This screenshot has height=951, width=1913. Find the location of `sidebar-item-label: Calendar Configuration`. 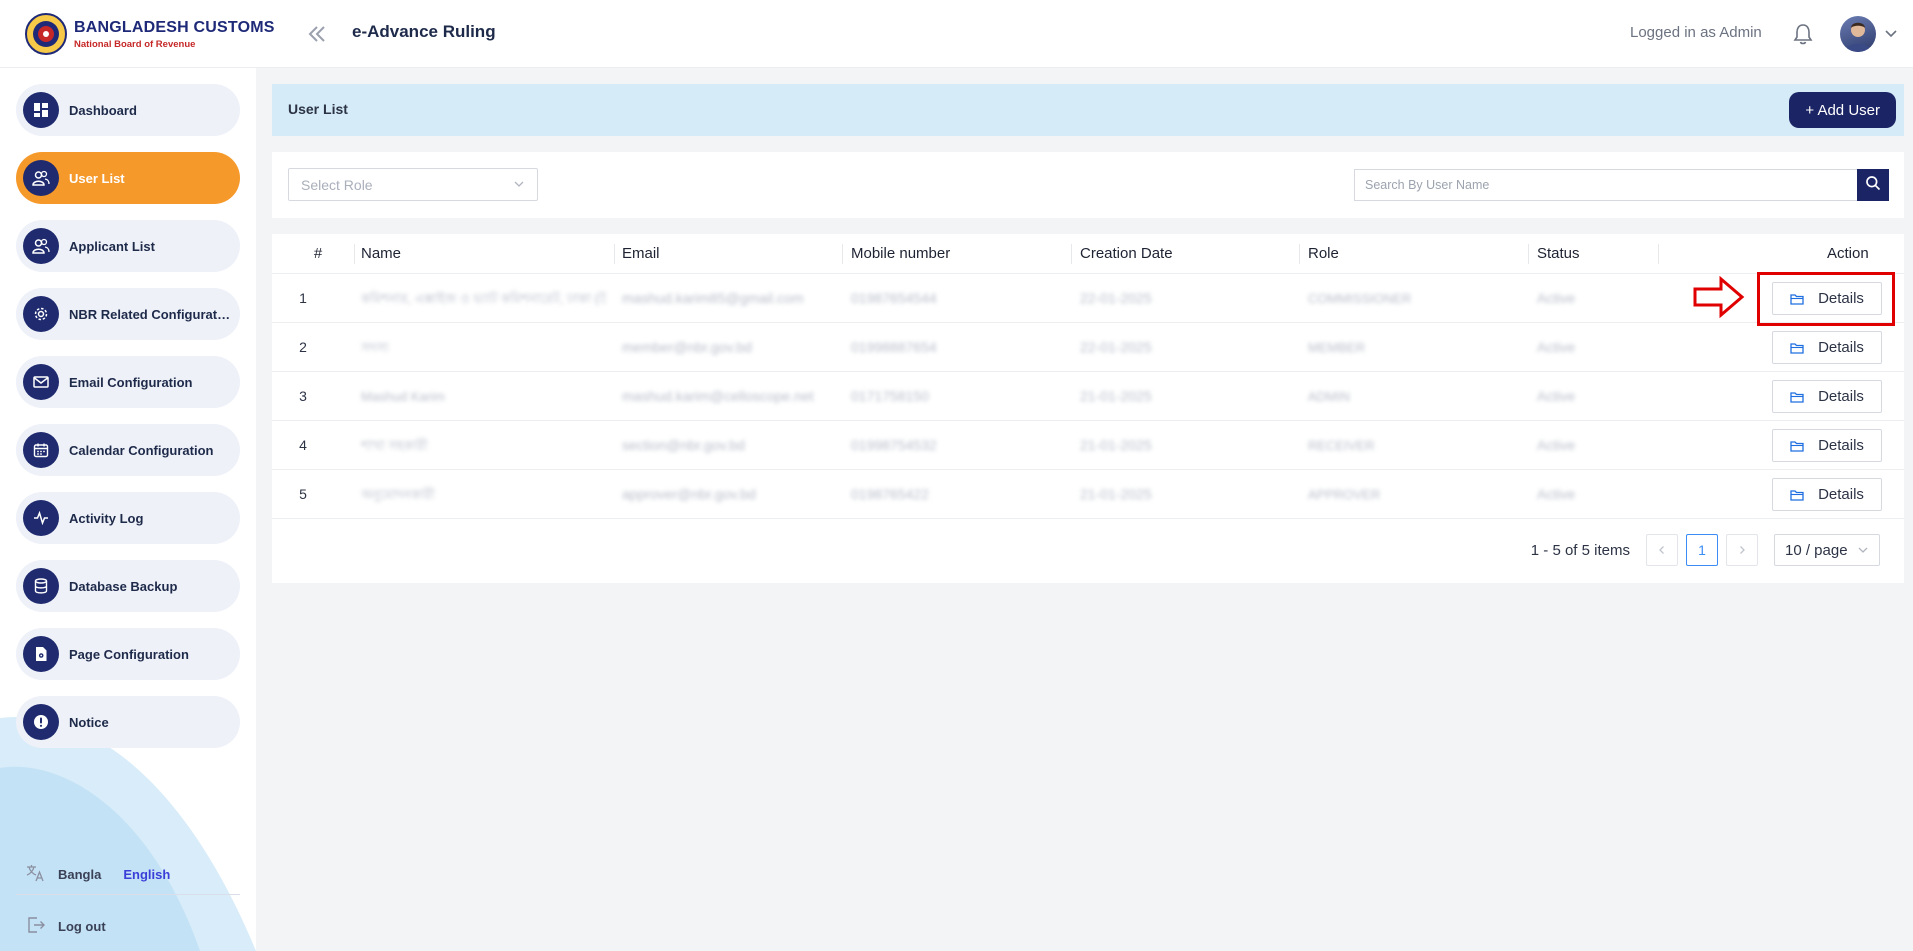

sidebar-item-label: Calendar Configuration is located at coordinates (141, 450).